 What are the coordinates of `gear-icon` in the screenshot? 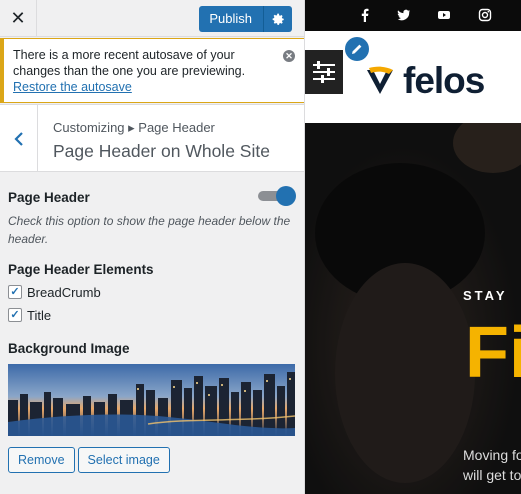 It's located at (278, 19).